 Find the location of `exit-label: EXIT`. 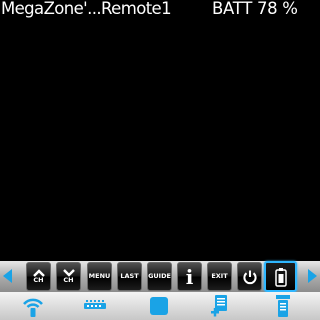

exit-label: EXIT is located at coordinates (219, 276).